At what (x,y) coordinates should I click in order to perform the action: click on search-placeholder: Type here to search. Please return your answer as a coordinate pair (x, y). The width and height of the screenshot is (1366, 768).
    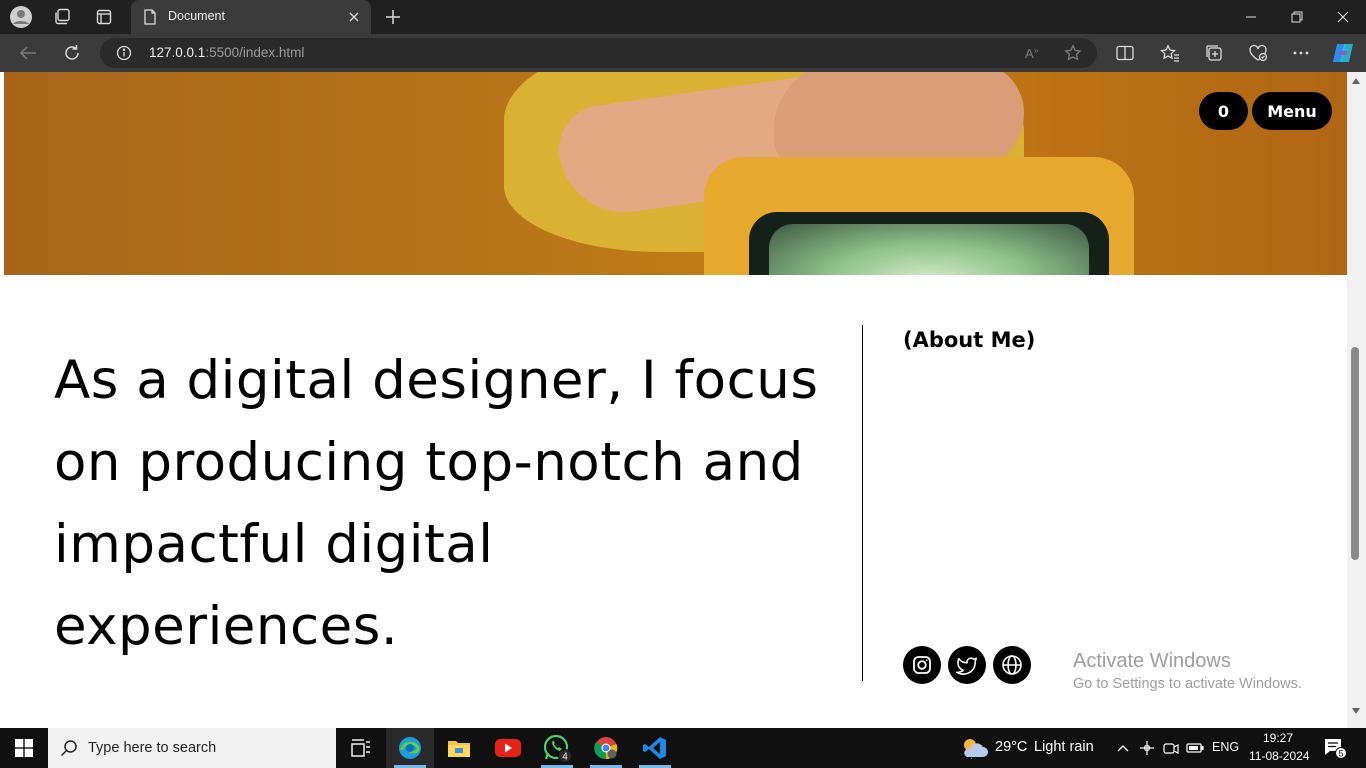
    Looking at the image, I should click on (152, 748).